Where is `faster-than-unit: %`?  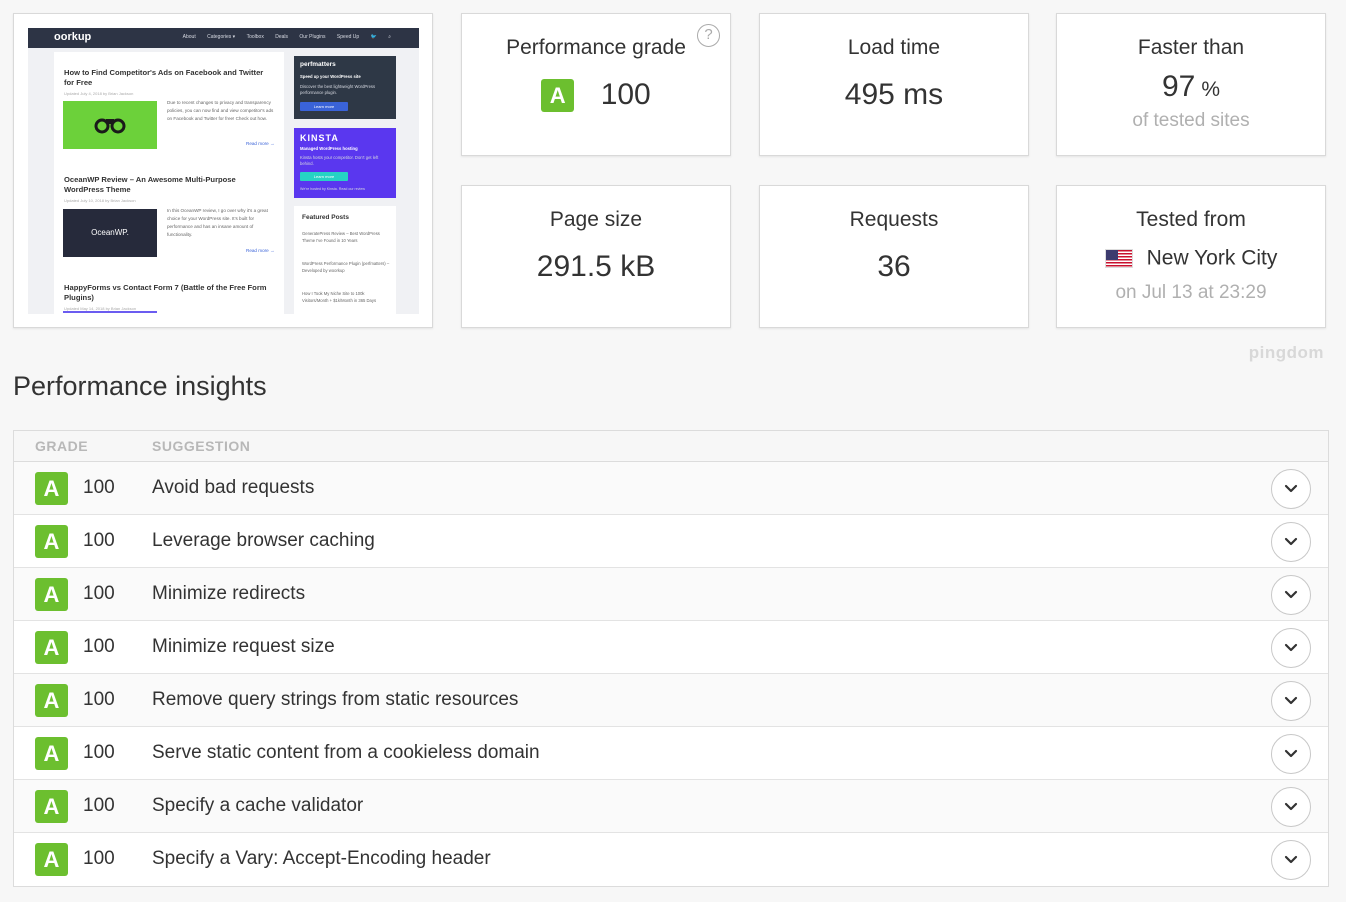
faster-than-unit: % is located at coordinates (1211, 89).